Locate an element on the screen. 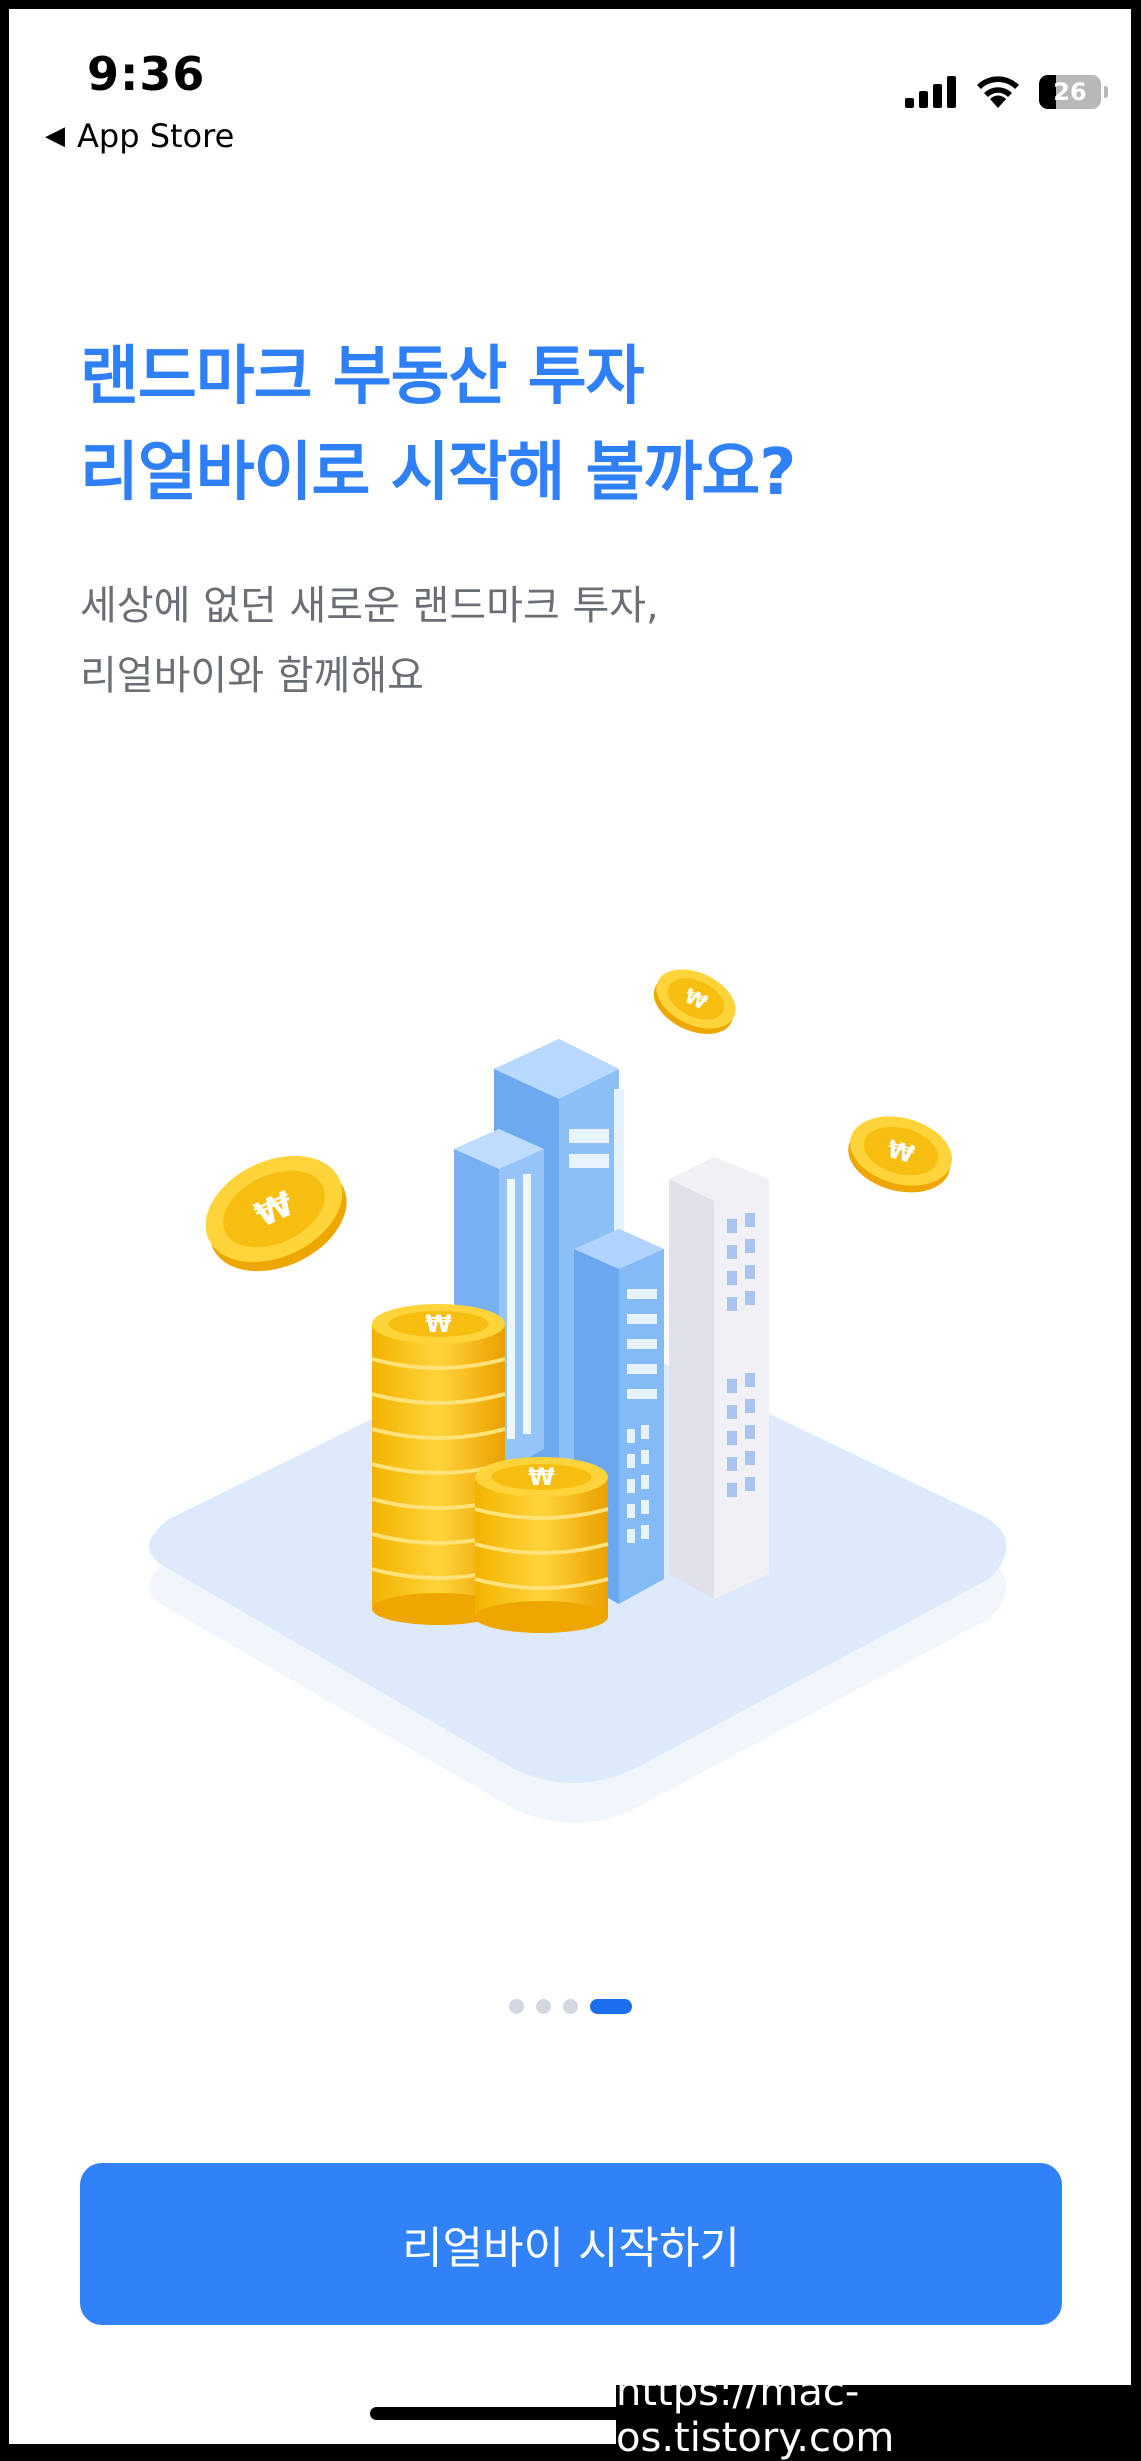  subtitle-line-2: 리얼바이와 함께해요 is located at coordinates (252, 676).